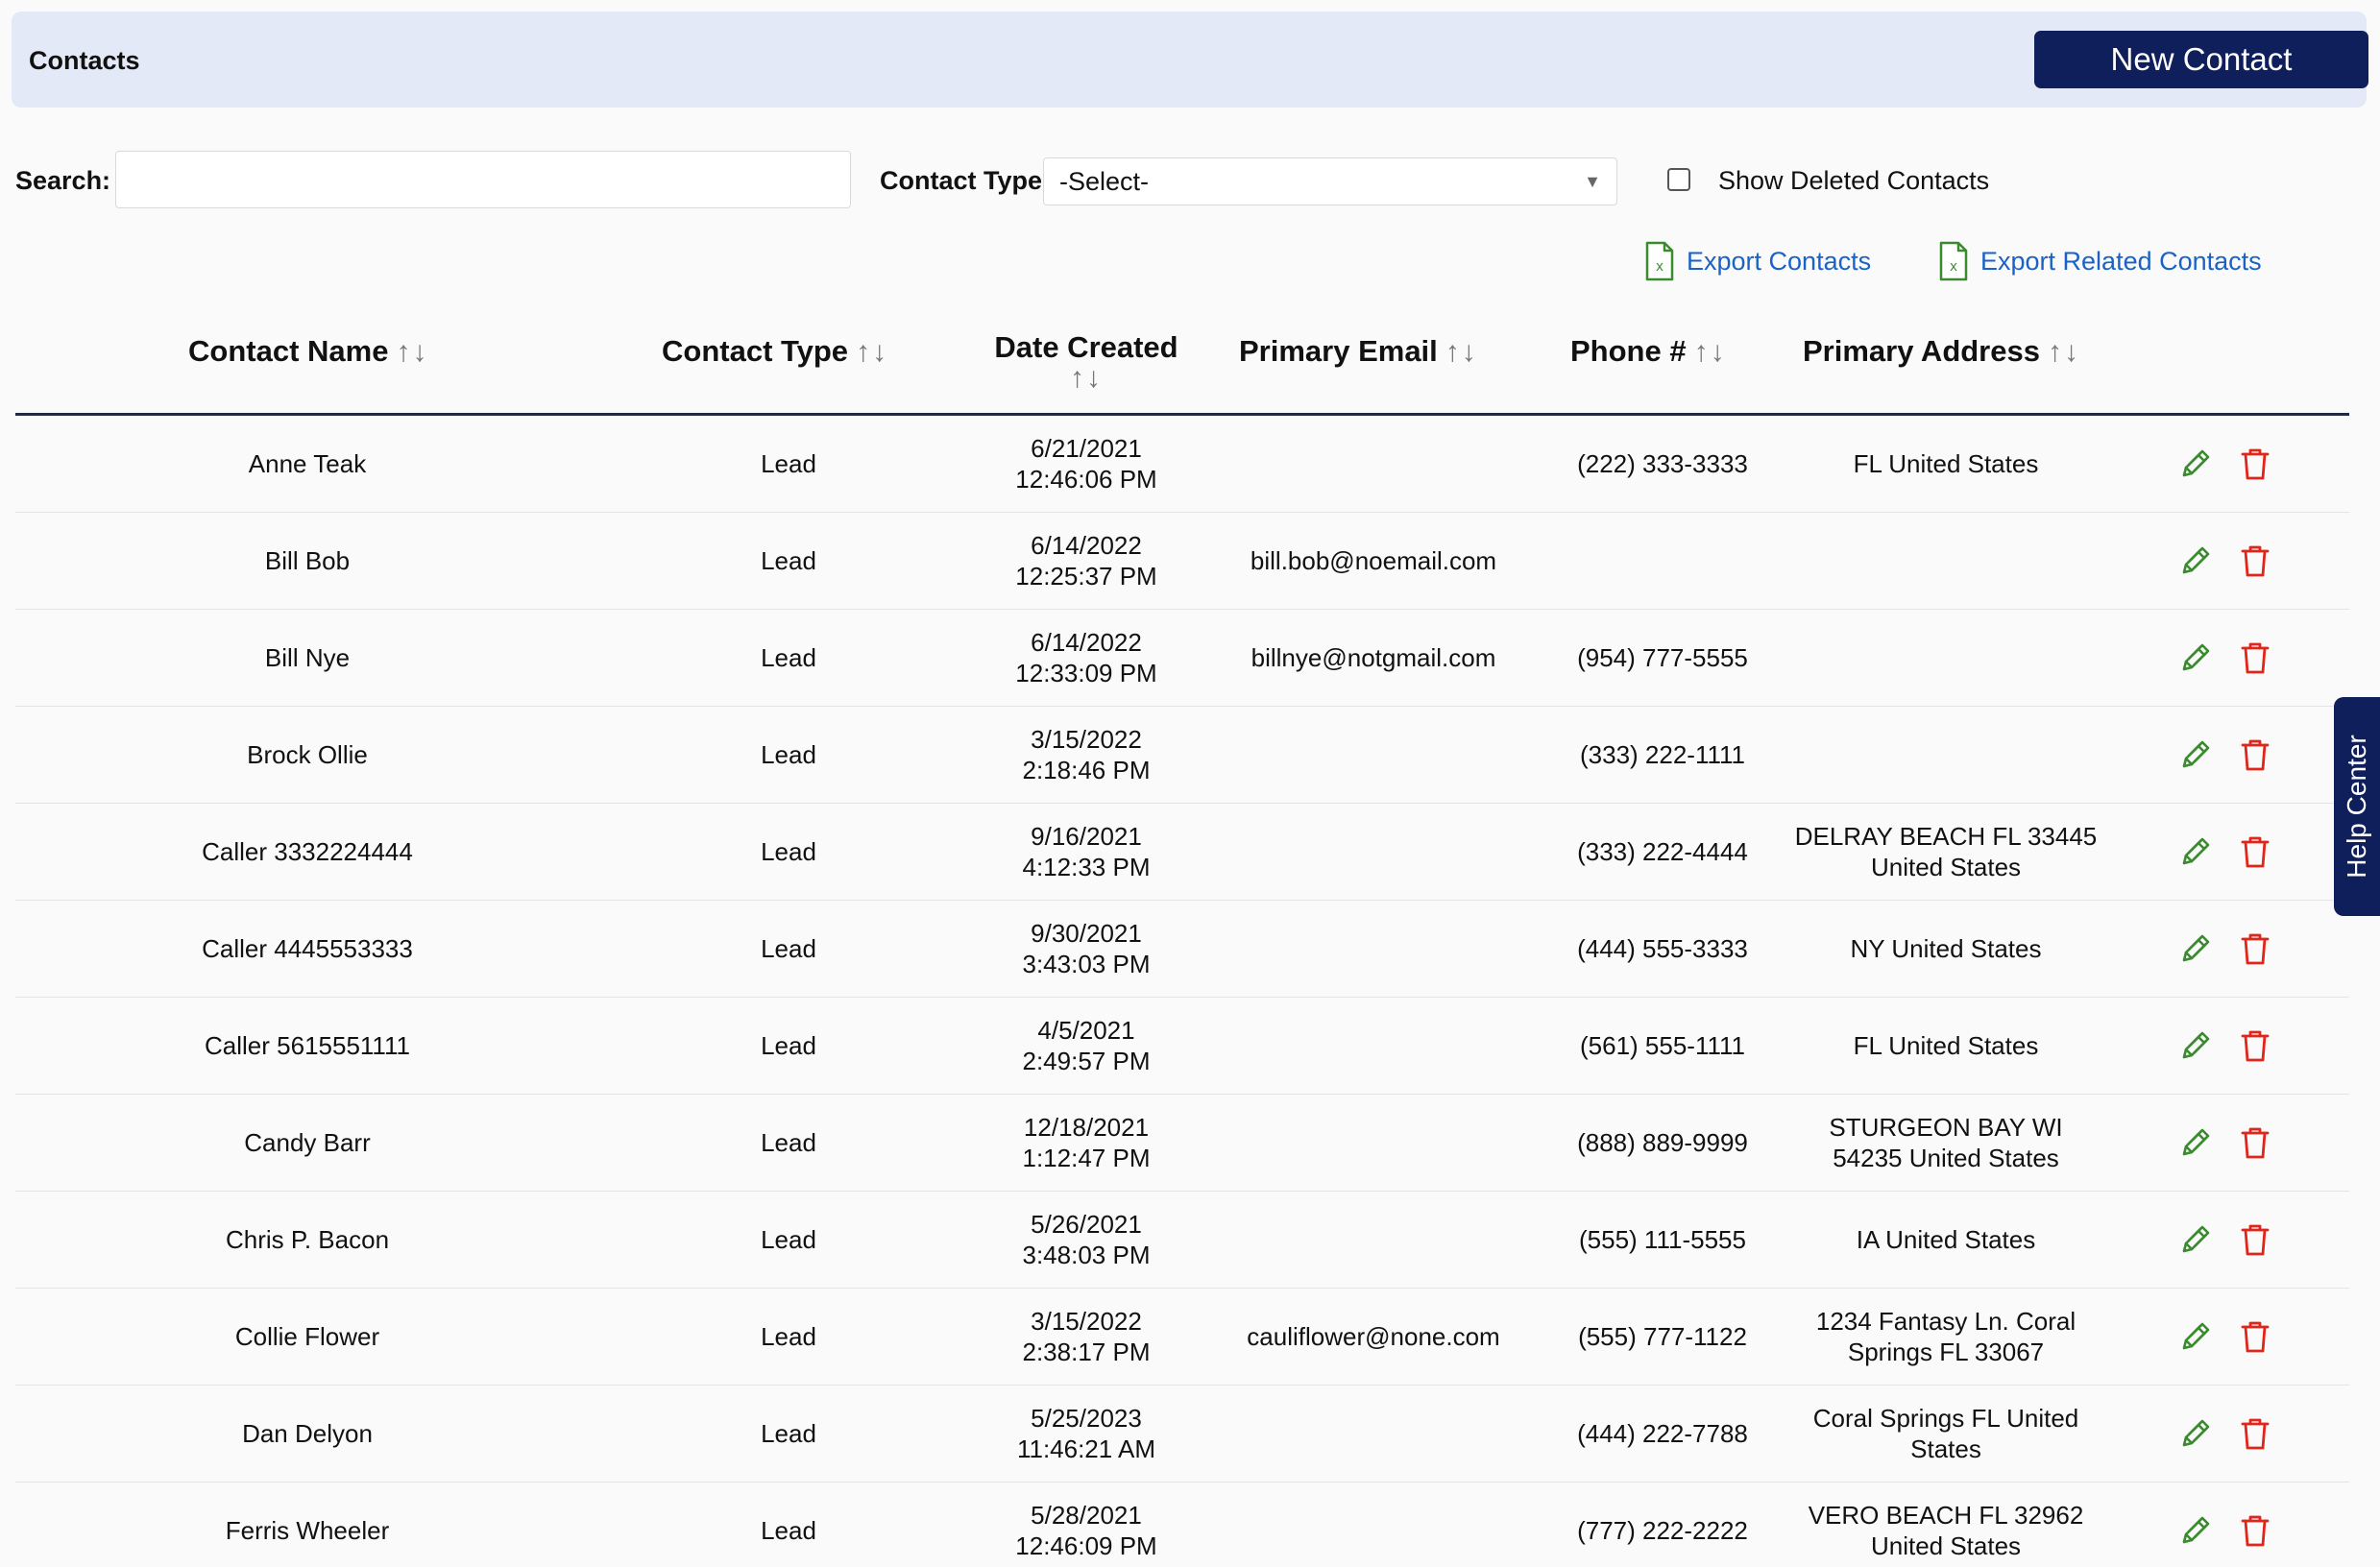 This screenshot has width=2380, height=1567. What do you see at coordinates (1374, 1337) in the screenshot?
I see `cell-email: cauliflower@none.com` at bounding box center [1374, 1337].